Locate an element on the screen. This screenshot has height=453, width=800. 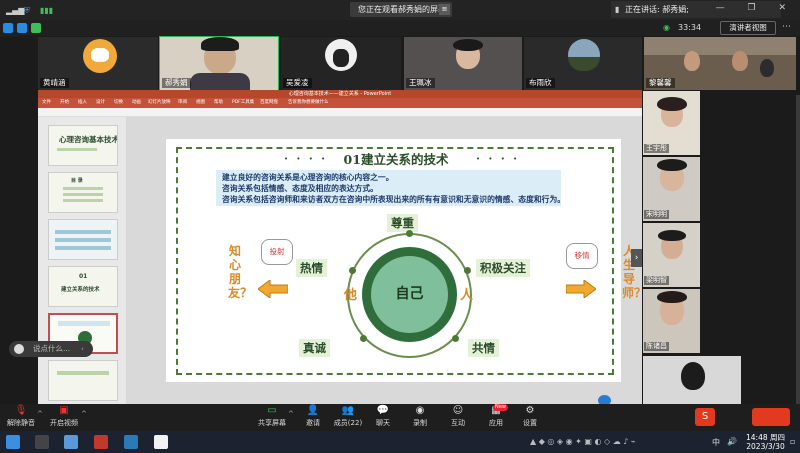
ppt-toolbar is located at coordinates (340, 112).